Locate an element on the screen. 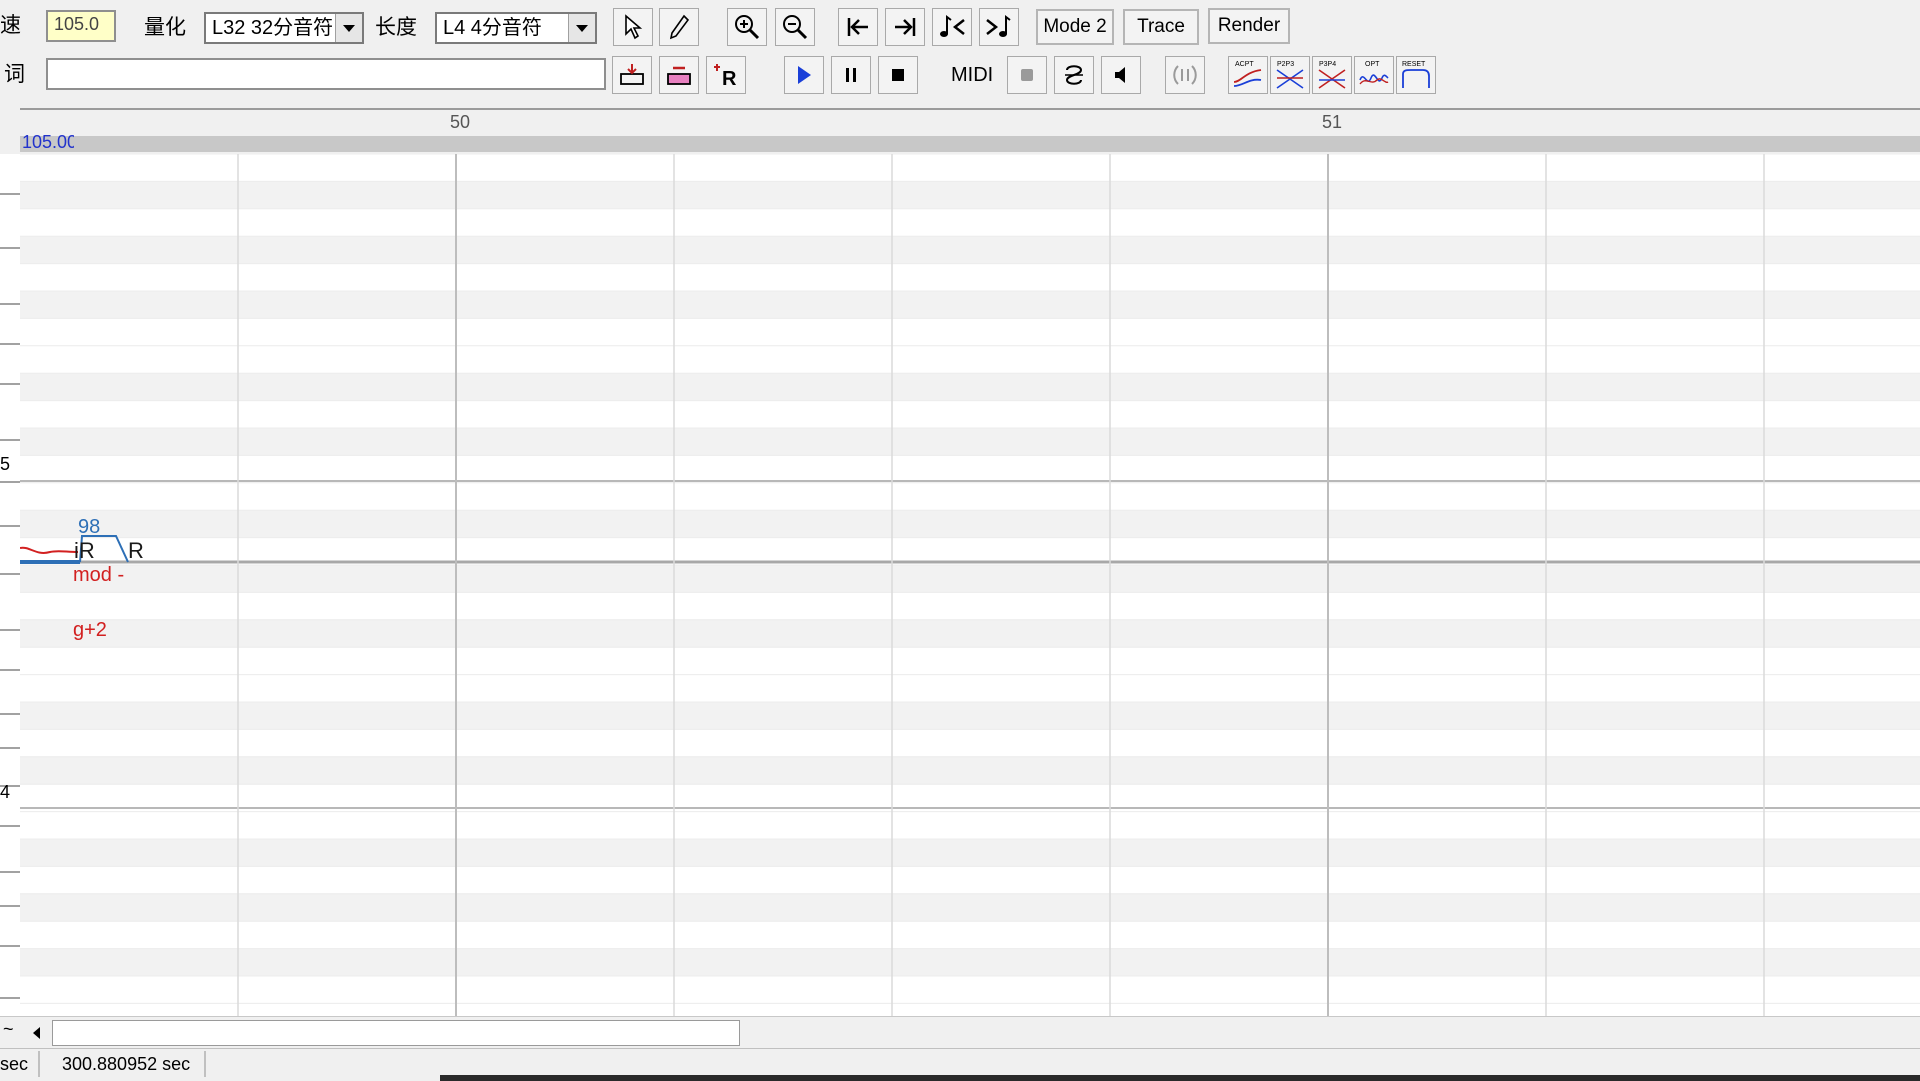  mode-2-button: Mode 2 is located at coordinates (1075, 27).